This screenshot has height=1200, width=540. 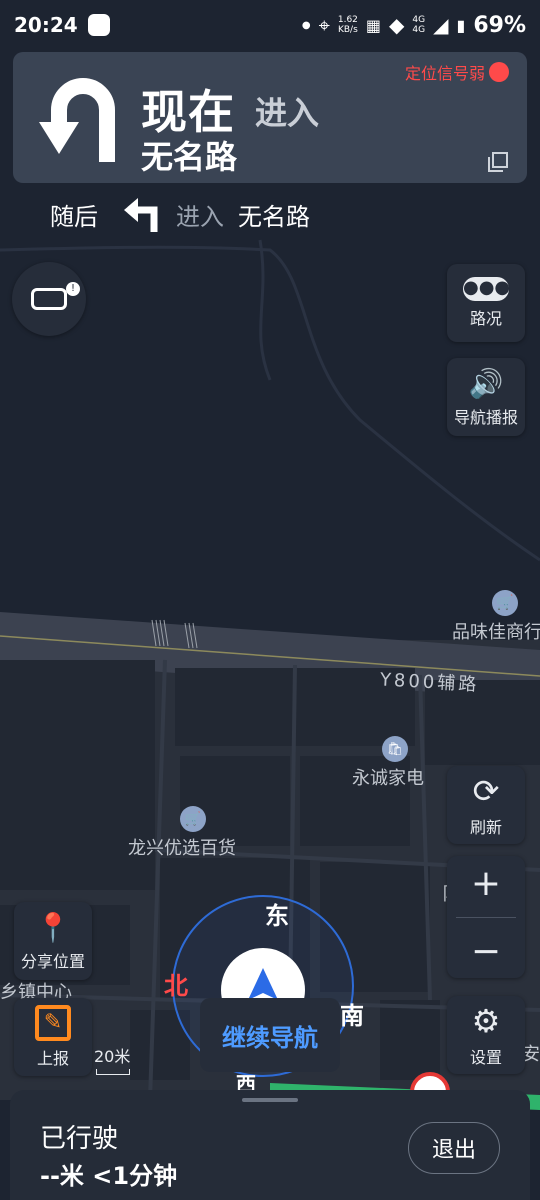 I want to click on settings-button: ⚙ 设置, so click(x=486, y=1035).